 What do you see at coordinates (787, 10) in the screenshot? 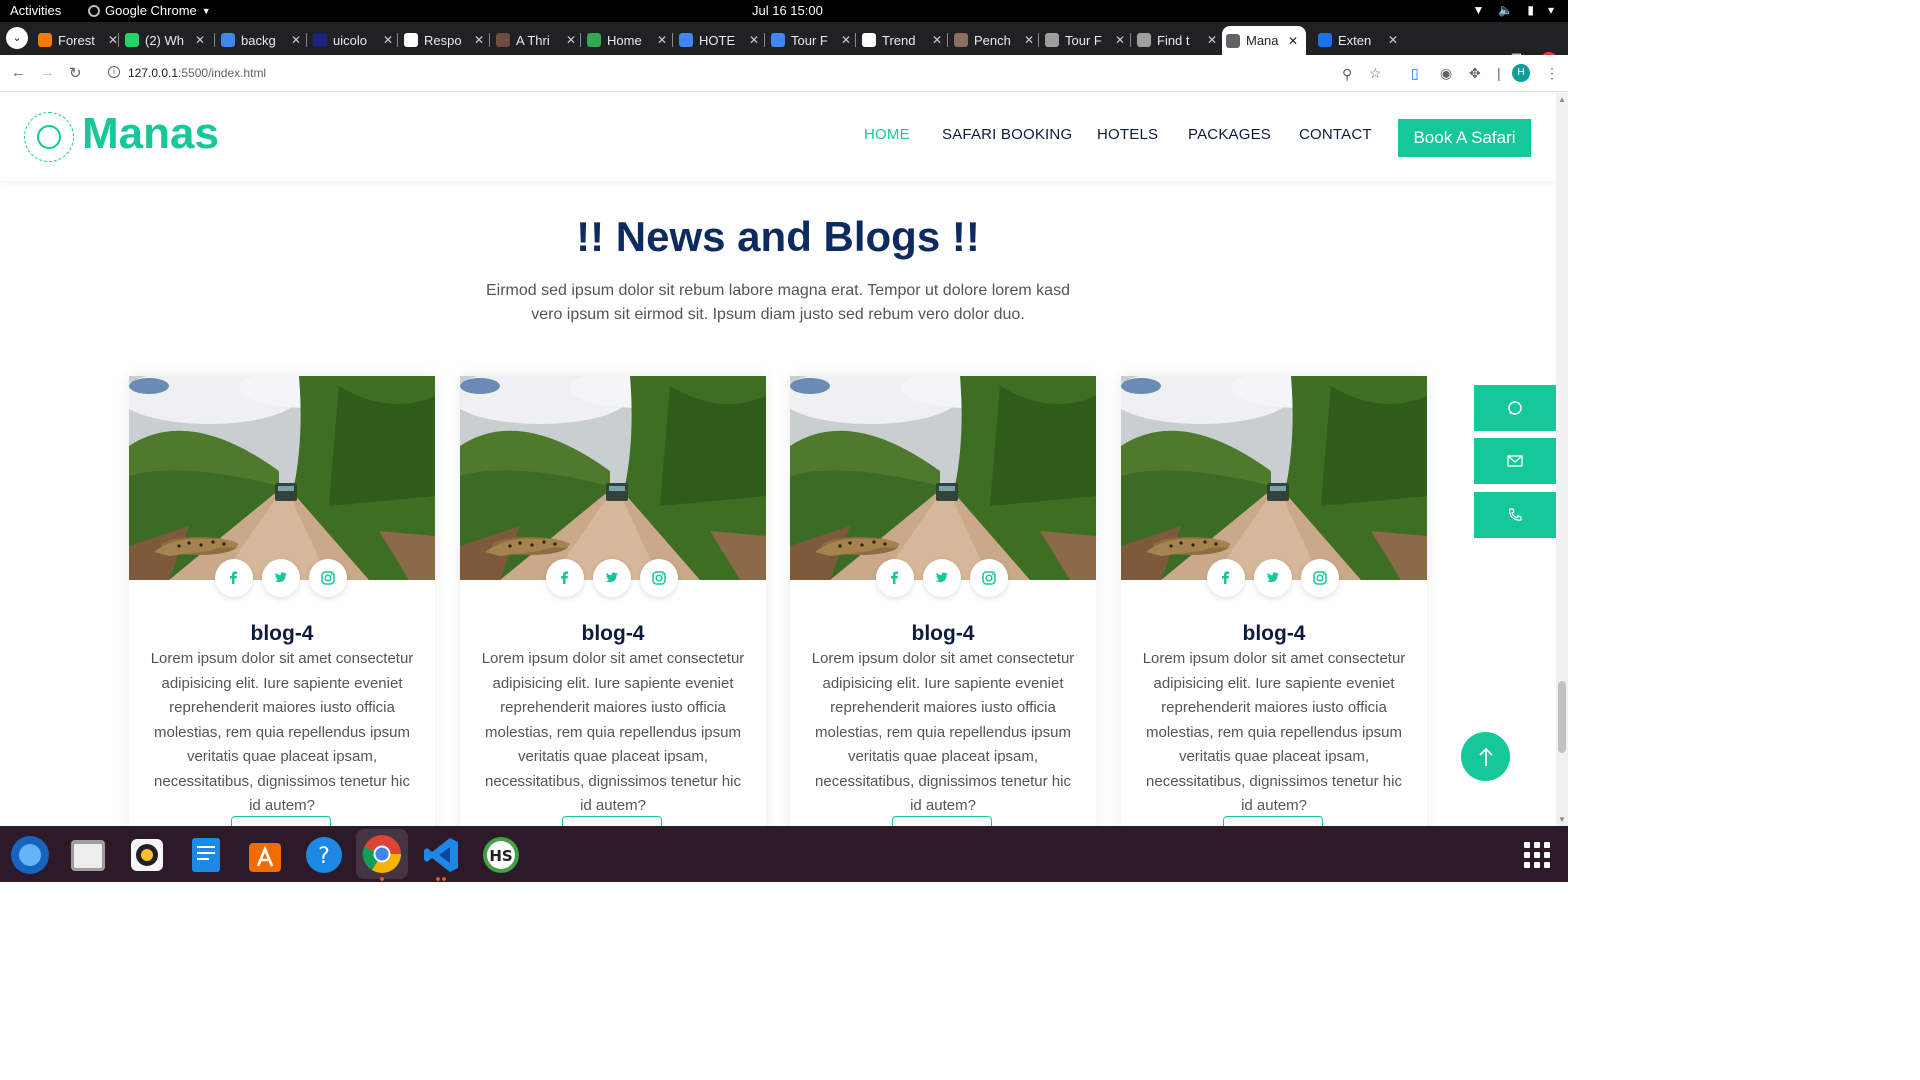
I see `clock: Jul 16 15:00` at bounding box center [787, 10].